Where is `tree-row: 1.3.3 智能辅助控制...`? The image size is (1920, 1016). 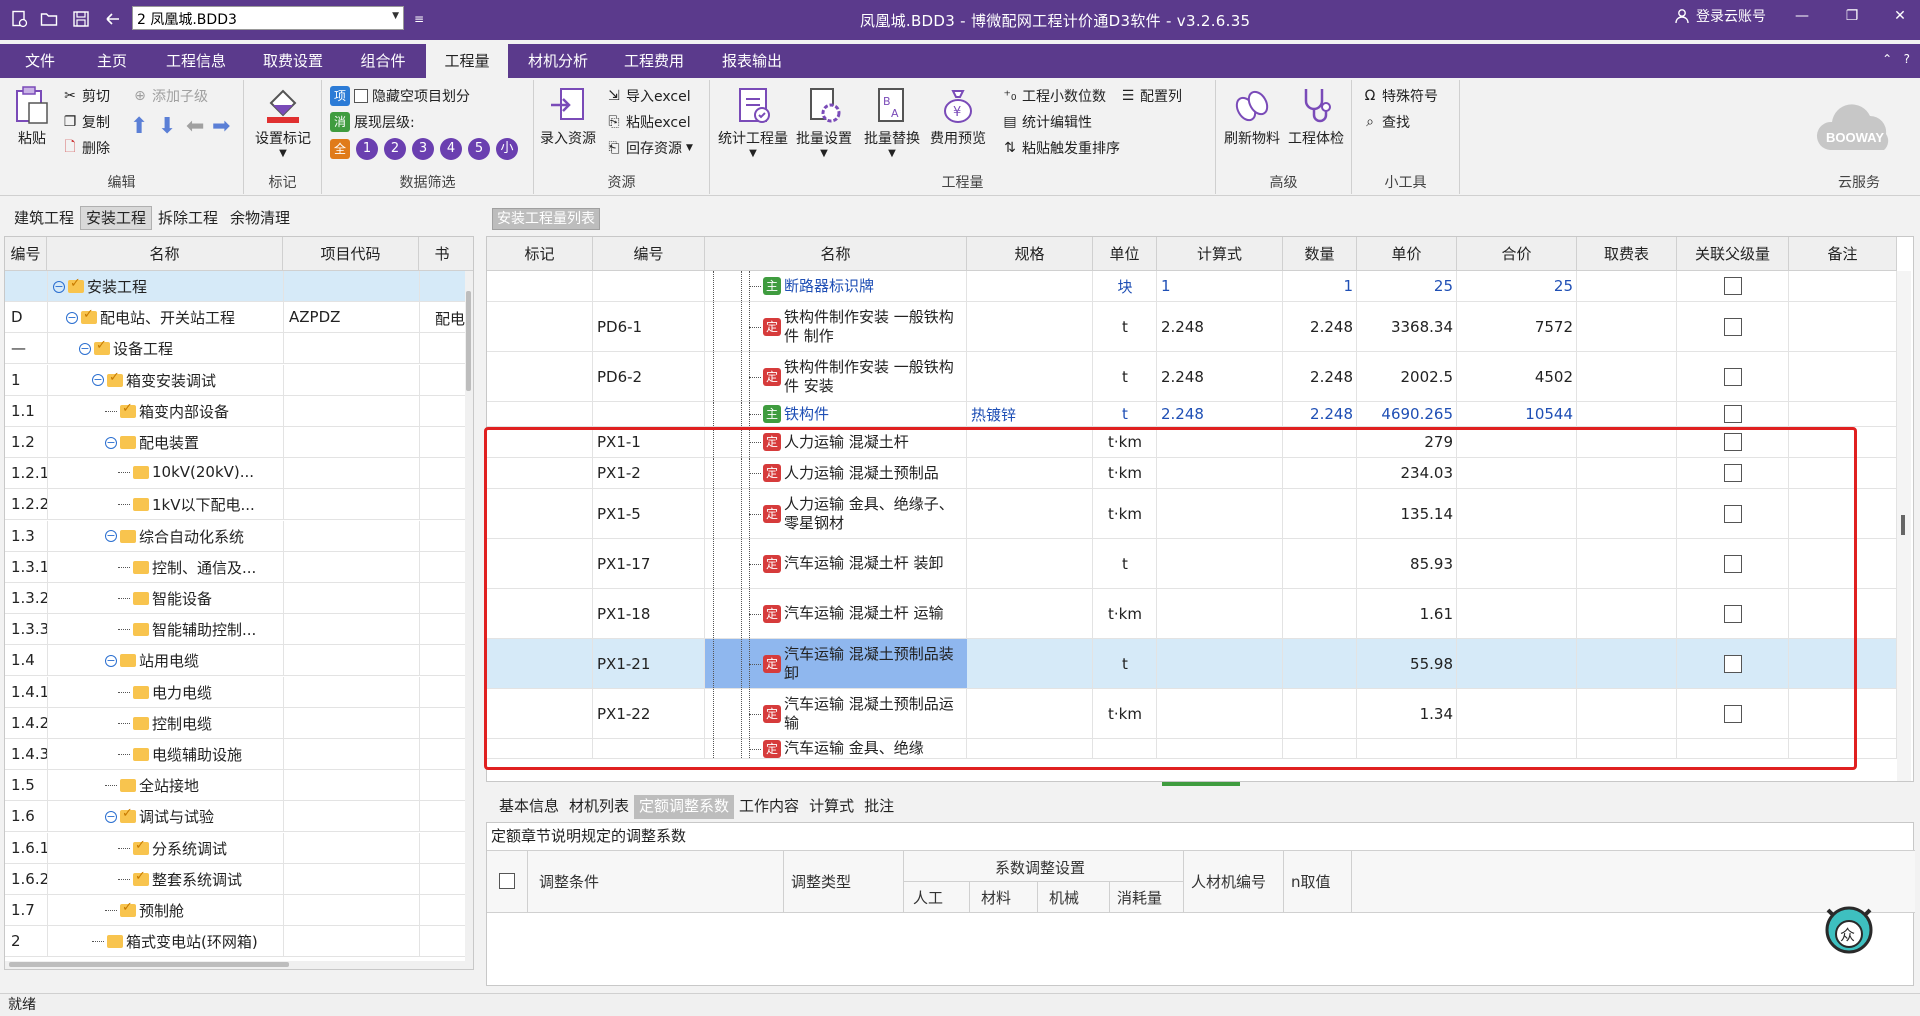 tree-row: 1.3.3 智能辅助控制... is located at coordinates (235, 630).